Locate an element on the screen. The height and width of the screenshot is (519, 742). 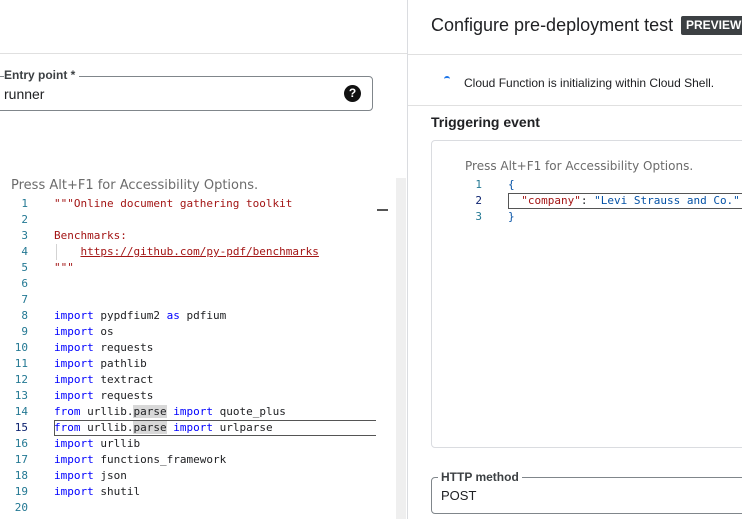
line-number: 4 is located at coordinates (24, 251).